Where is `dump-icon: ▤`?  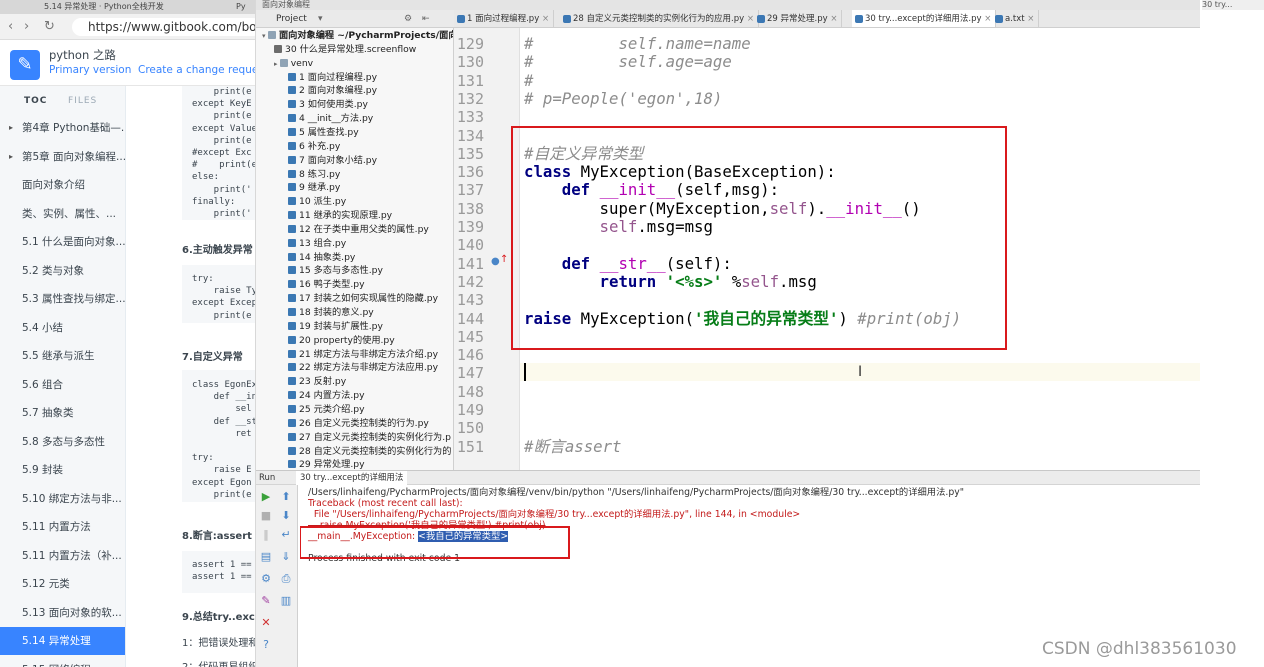 dump-icon: ▤ is located at coordinates (266, 557).